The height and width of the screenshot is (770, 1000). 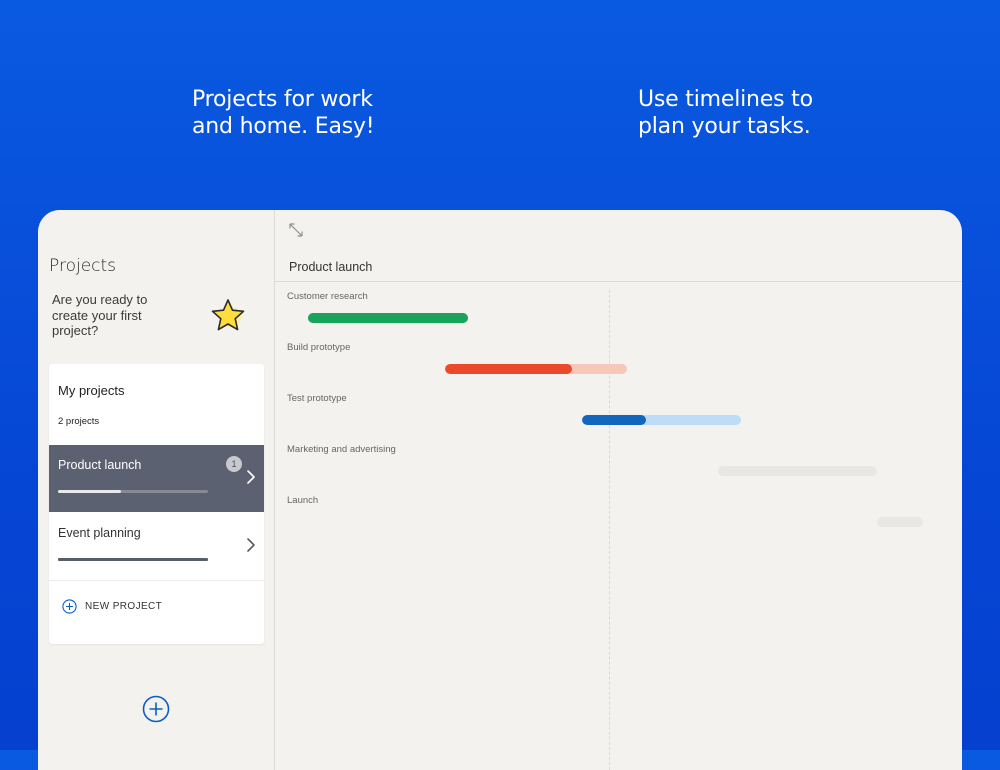 I want to click on headline-left: Projects for work and home. Easy!, so click(x=283, y=113).